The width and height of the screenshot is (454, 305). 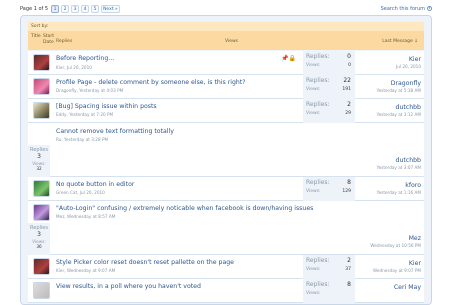 What do you see at coordinates (399, 90) in the screenshot?
I see `last-date: Yesterday at 5:38 AM` at bounding box center [399, 90].